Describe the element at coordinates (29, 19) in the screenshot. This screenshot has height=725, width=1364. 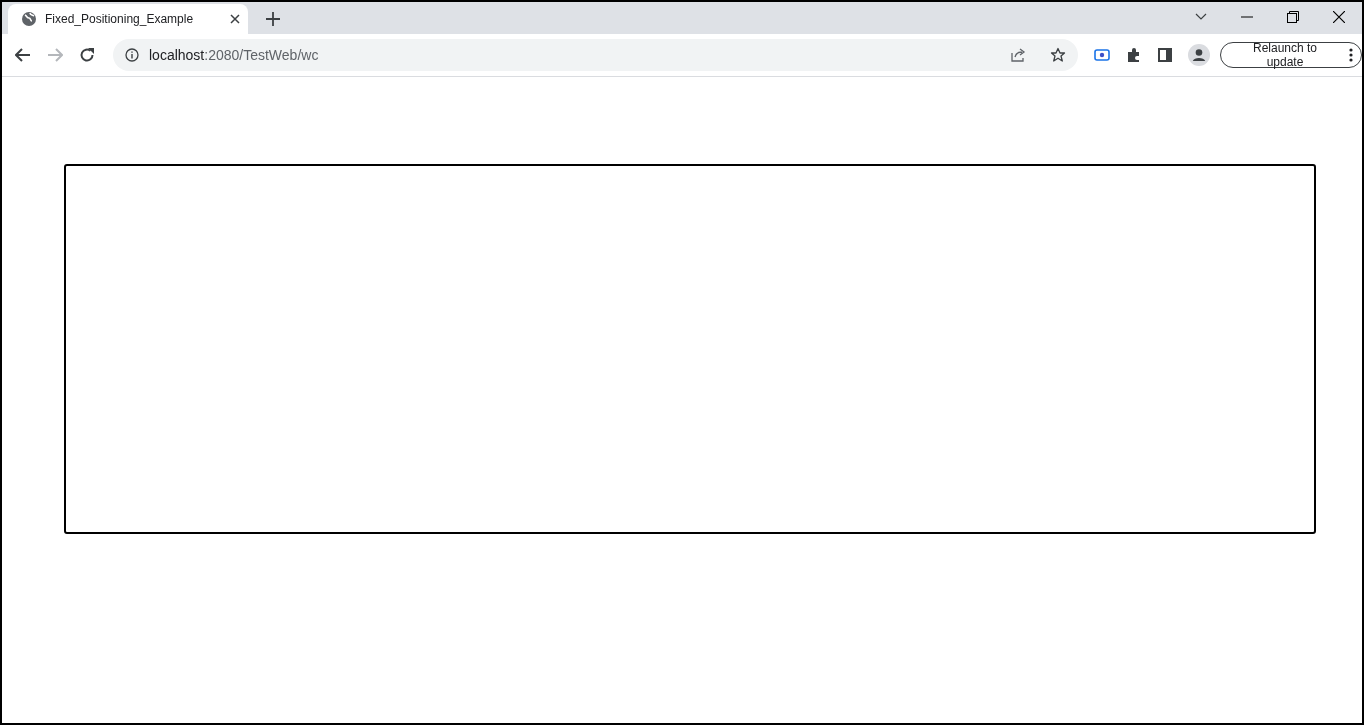
I see `globe-icon` at that location.